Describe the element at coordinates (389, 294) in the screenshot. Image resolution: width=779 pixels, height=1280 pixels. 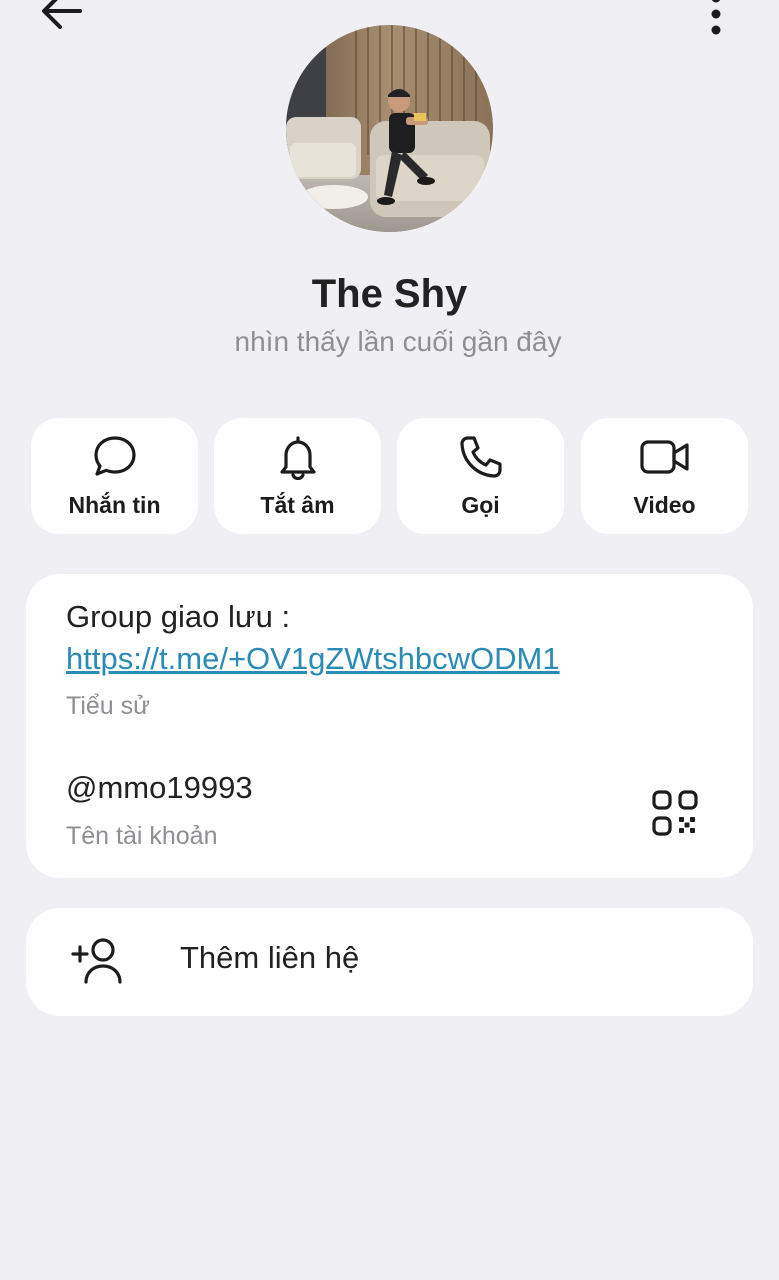
I see `profile-name: The Shy` at that location.